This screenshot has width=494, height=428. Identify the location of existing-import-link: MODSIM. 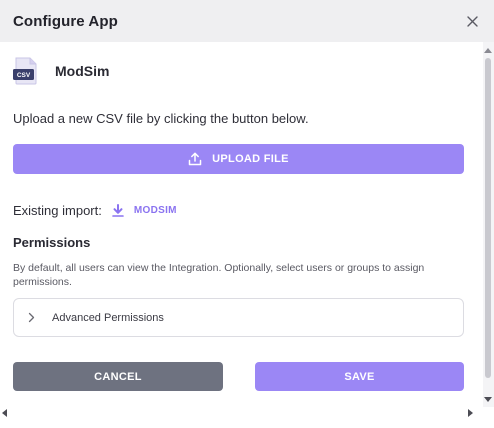
(155, 210).